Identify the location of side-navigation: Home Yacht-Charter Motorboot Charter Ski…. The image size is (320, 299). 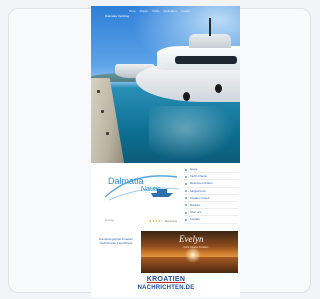
(211, 195).